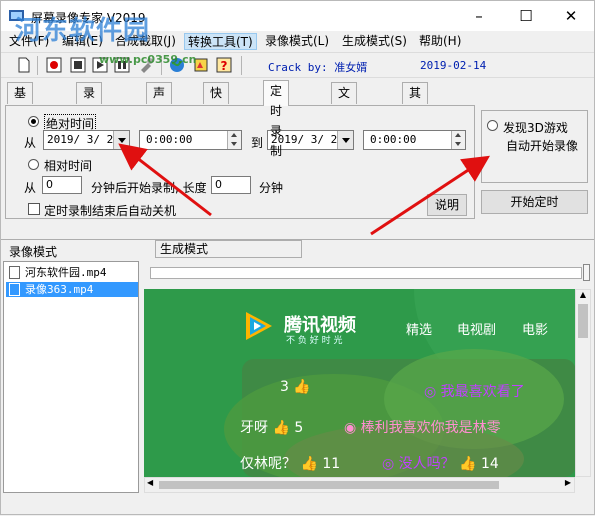  What do you see at coordinates (476, 328) in the screenshot?
I see `nav-tv-series: 电视剧` at bounding box center [476, 328].